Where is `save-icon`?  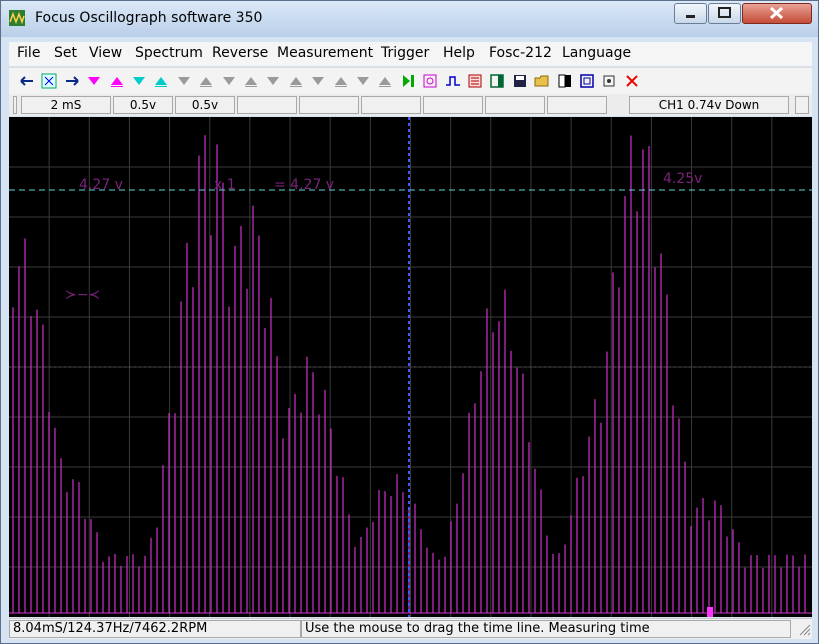
save-icon is located at coordinates (520, 81).